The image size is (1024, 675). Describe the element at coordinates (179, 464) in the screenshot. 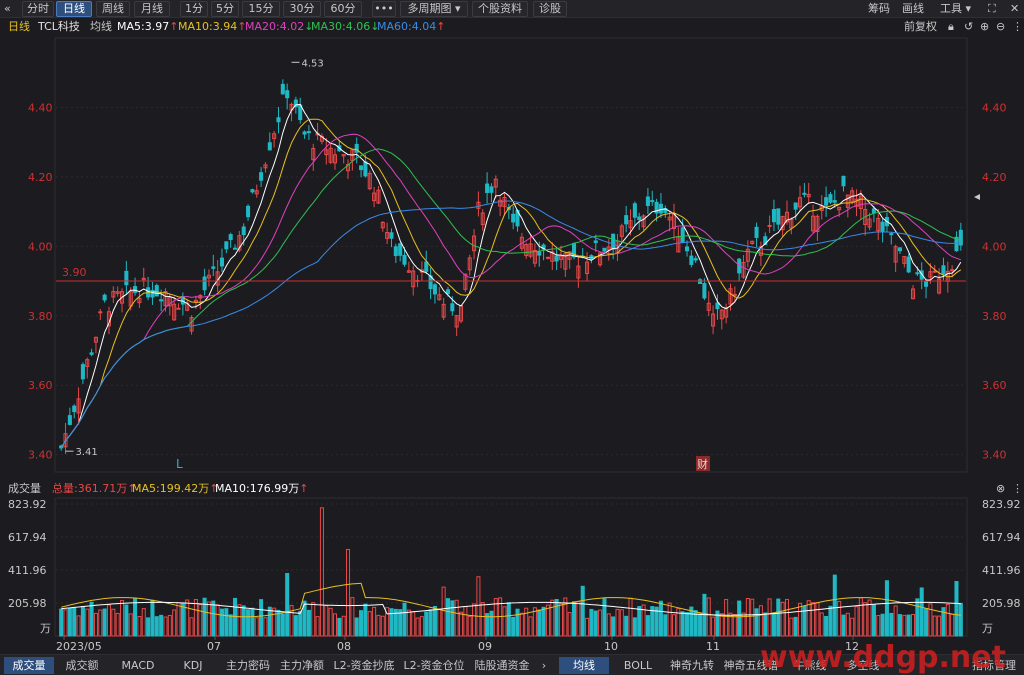

I see `marker-l: L` at that location.